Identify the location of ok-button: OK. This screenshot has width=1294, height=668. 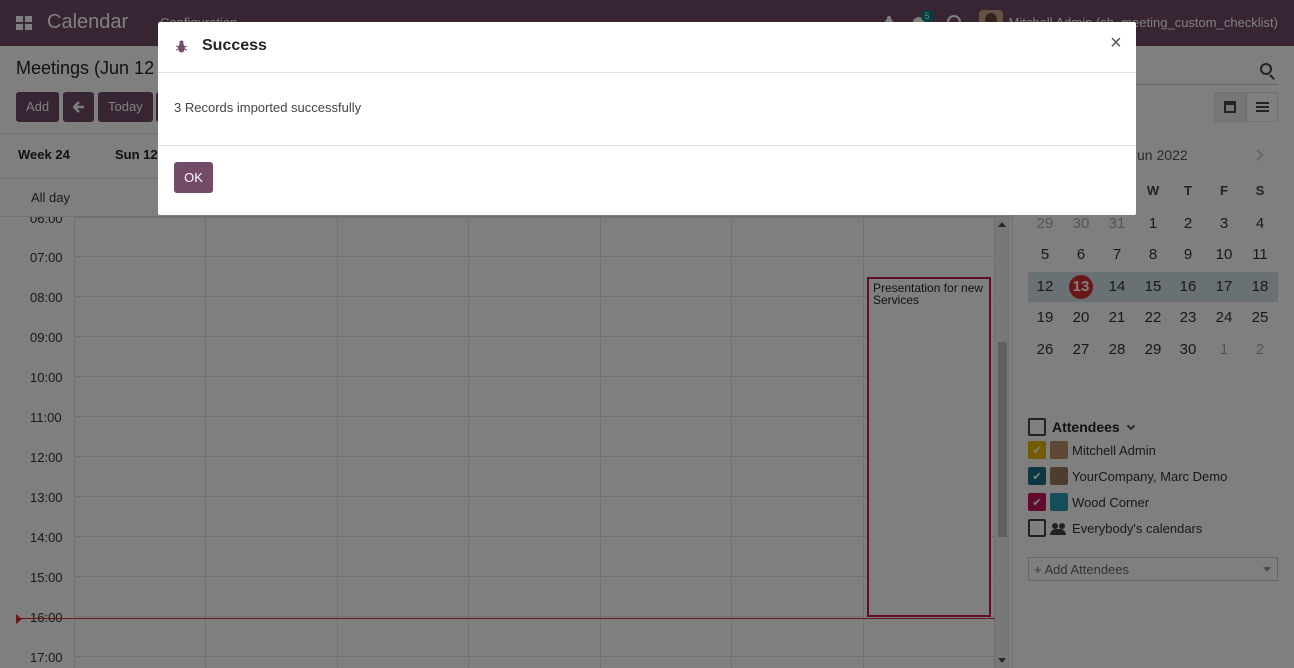
(193, 177).